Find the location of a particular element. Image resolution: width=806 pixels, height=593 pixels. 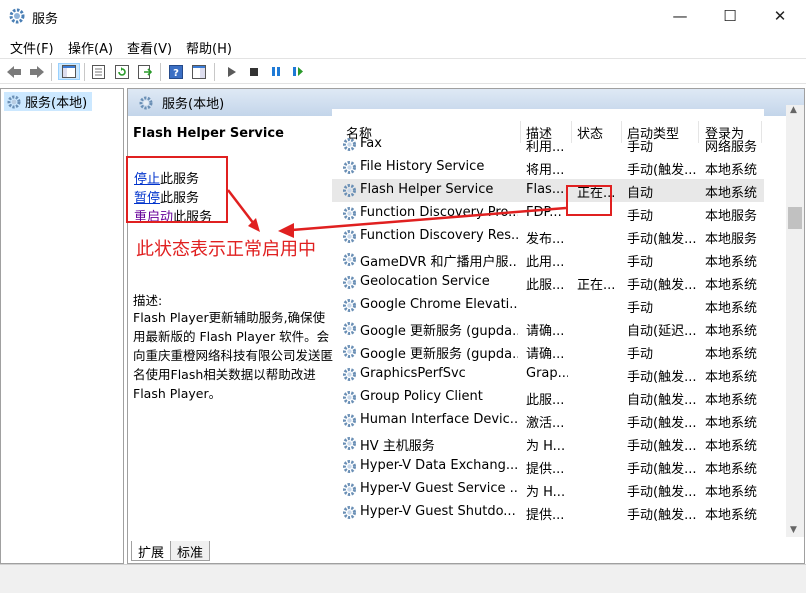

table-row: HV 主机服务 为 H... 手动(触发... 本地系统 is located at coordinates (548, 443).